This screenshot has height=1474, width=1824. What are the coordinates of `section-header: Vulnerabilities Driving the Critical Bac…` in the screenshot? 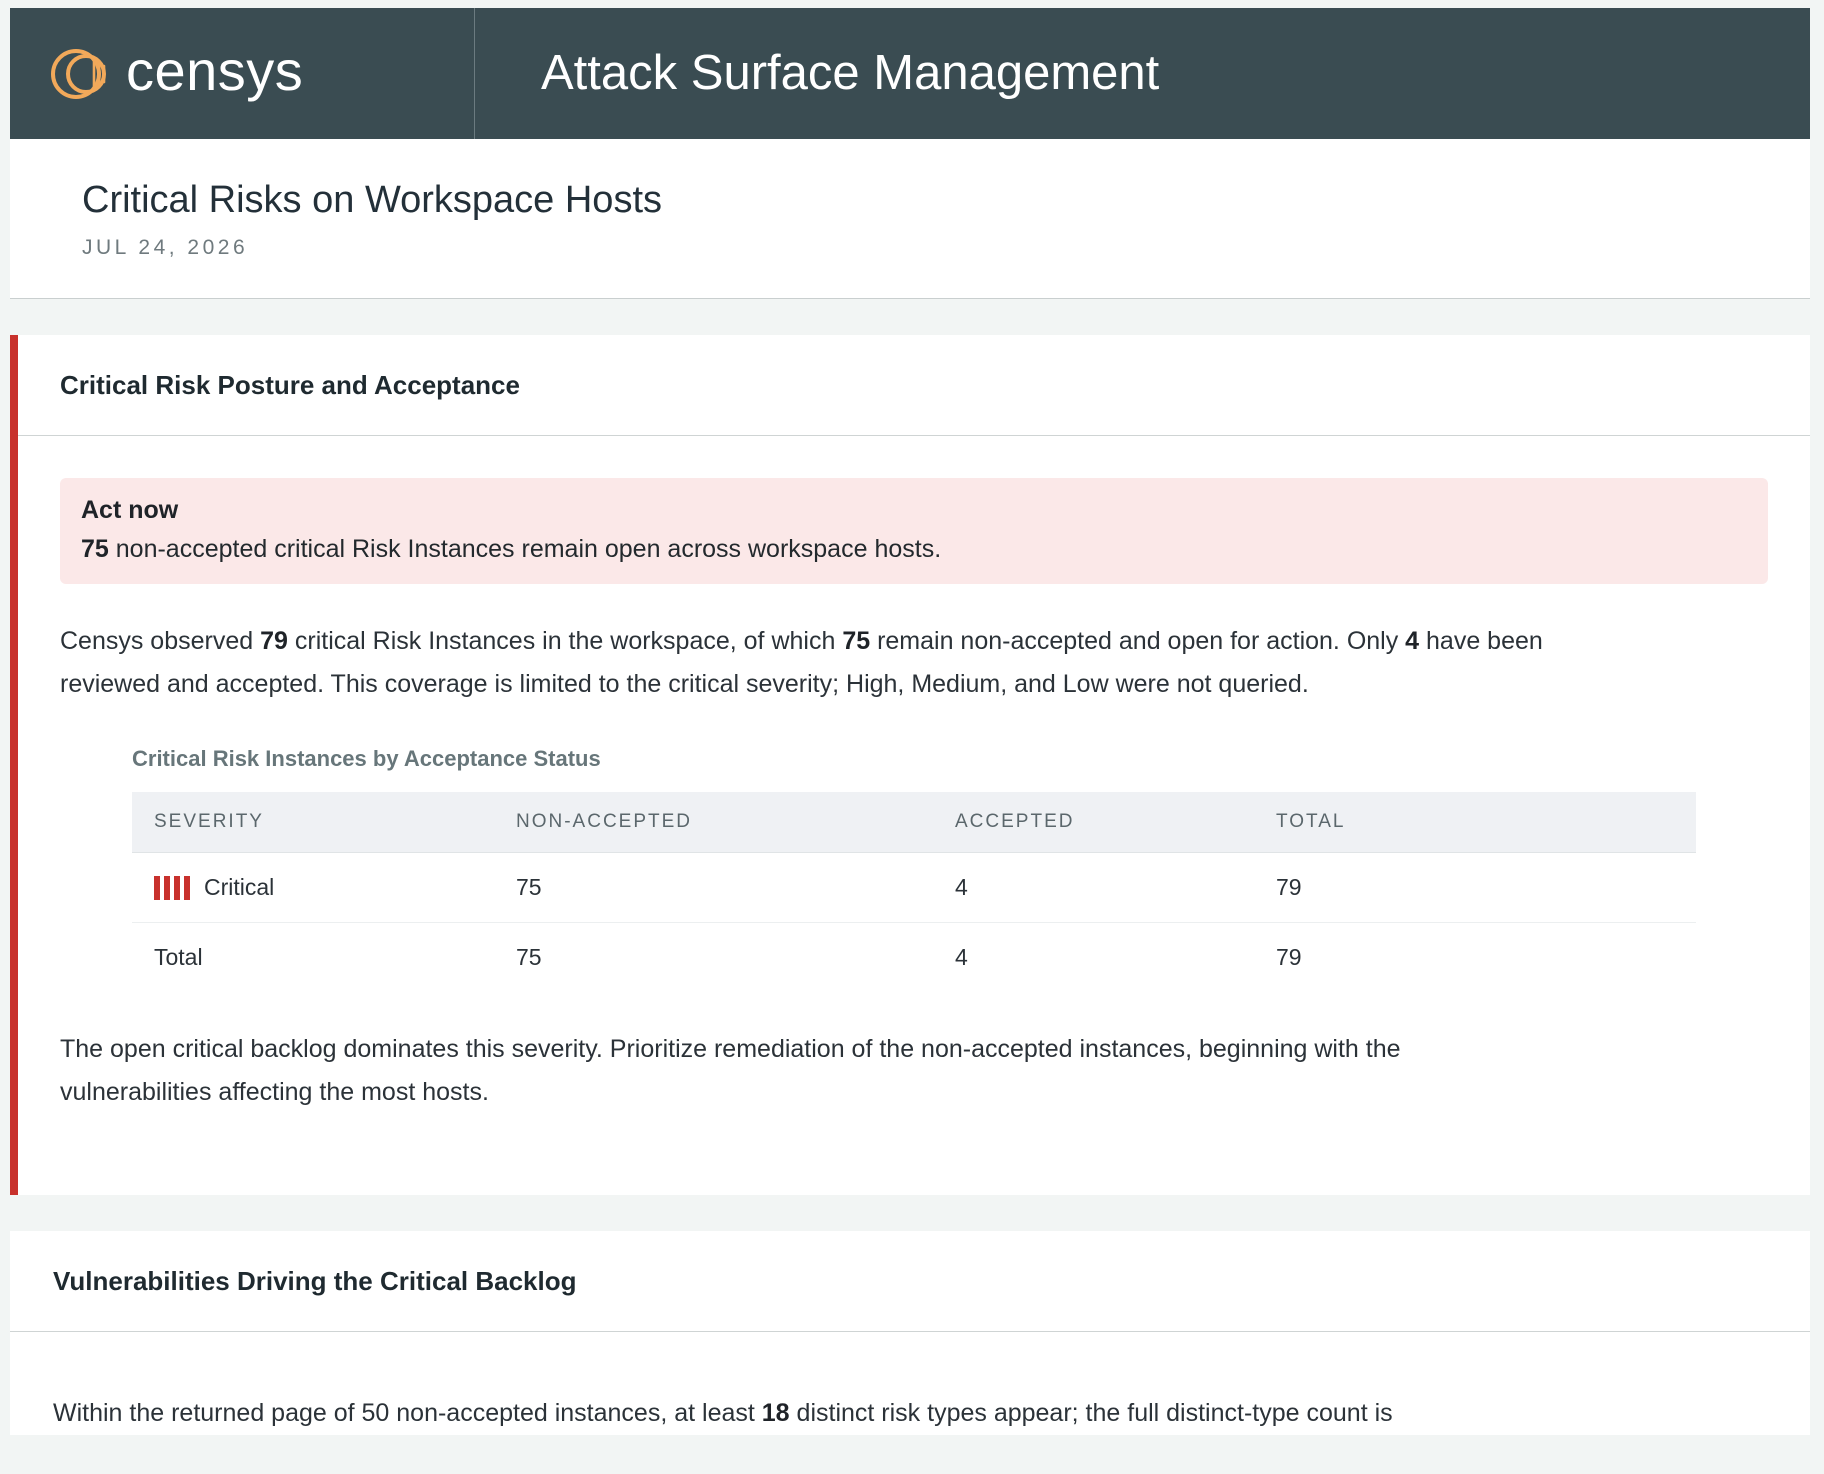 It's located at (910, 1281).